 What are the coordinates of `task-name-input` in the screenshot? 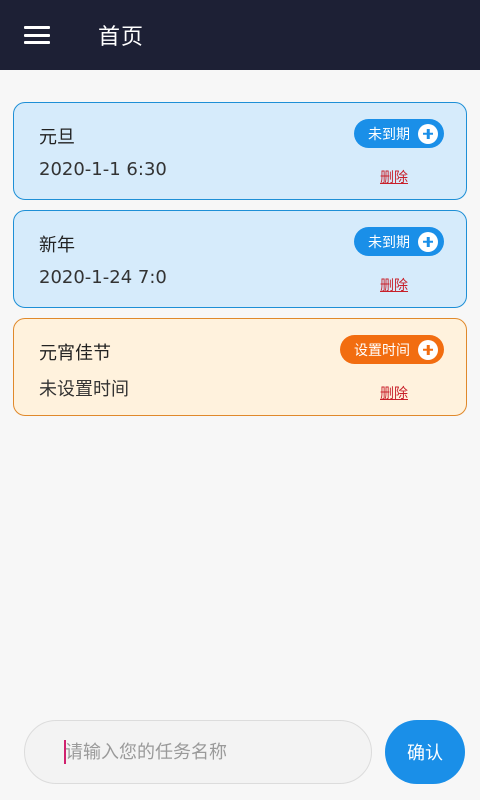 It's located at (198, 752).